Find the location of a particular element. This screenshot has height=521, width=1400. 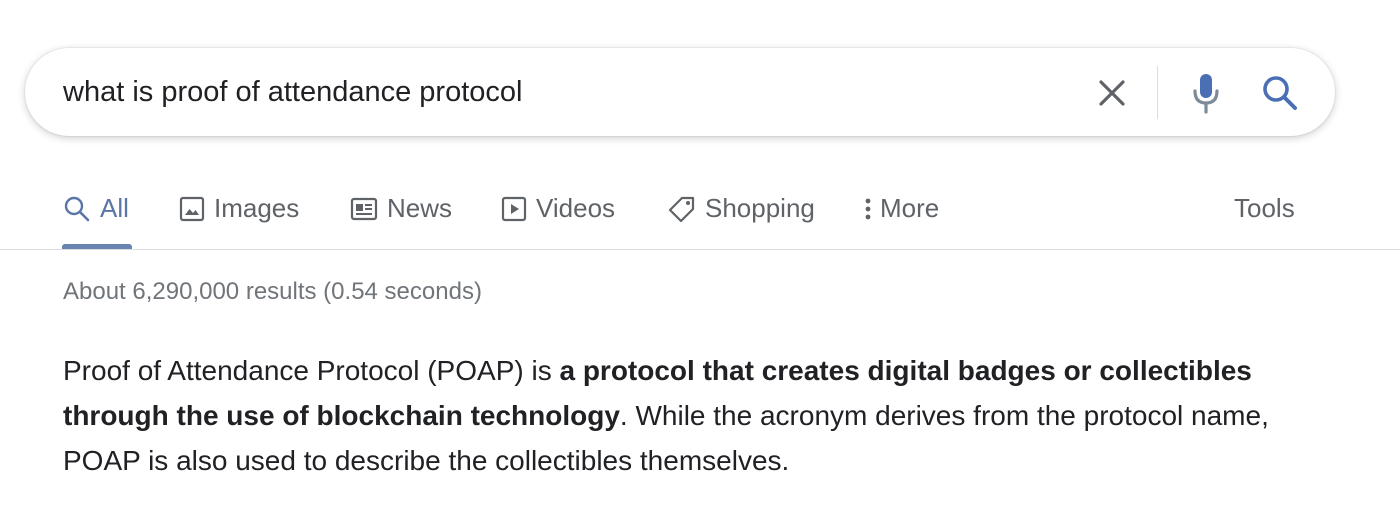

tools-label: Tools is located at coordinates (1264, 208).